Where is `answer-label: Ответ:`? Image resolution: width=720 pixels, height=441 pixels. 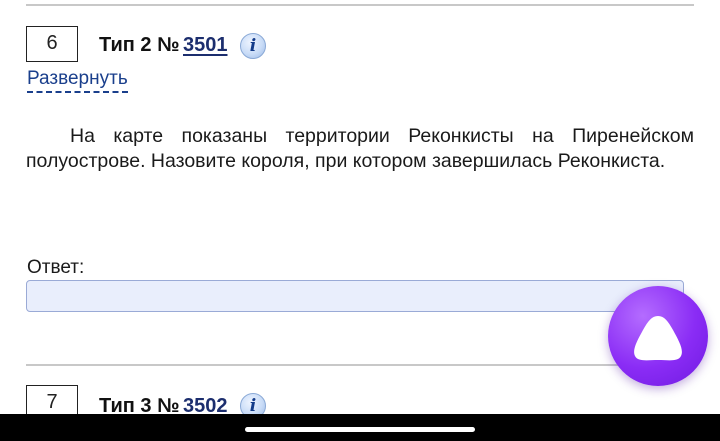 answer-label: Ответ: is located at coordinates (56, 267).